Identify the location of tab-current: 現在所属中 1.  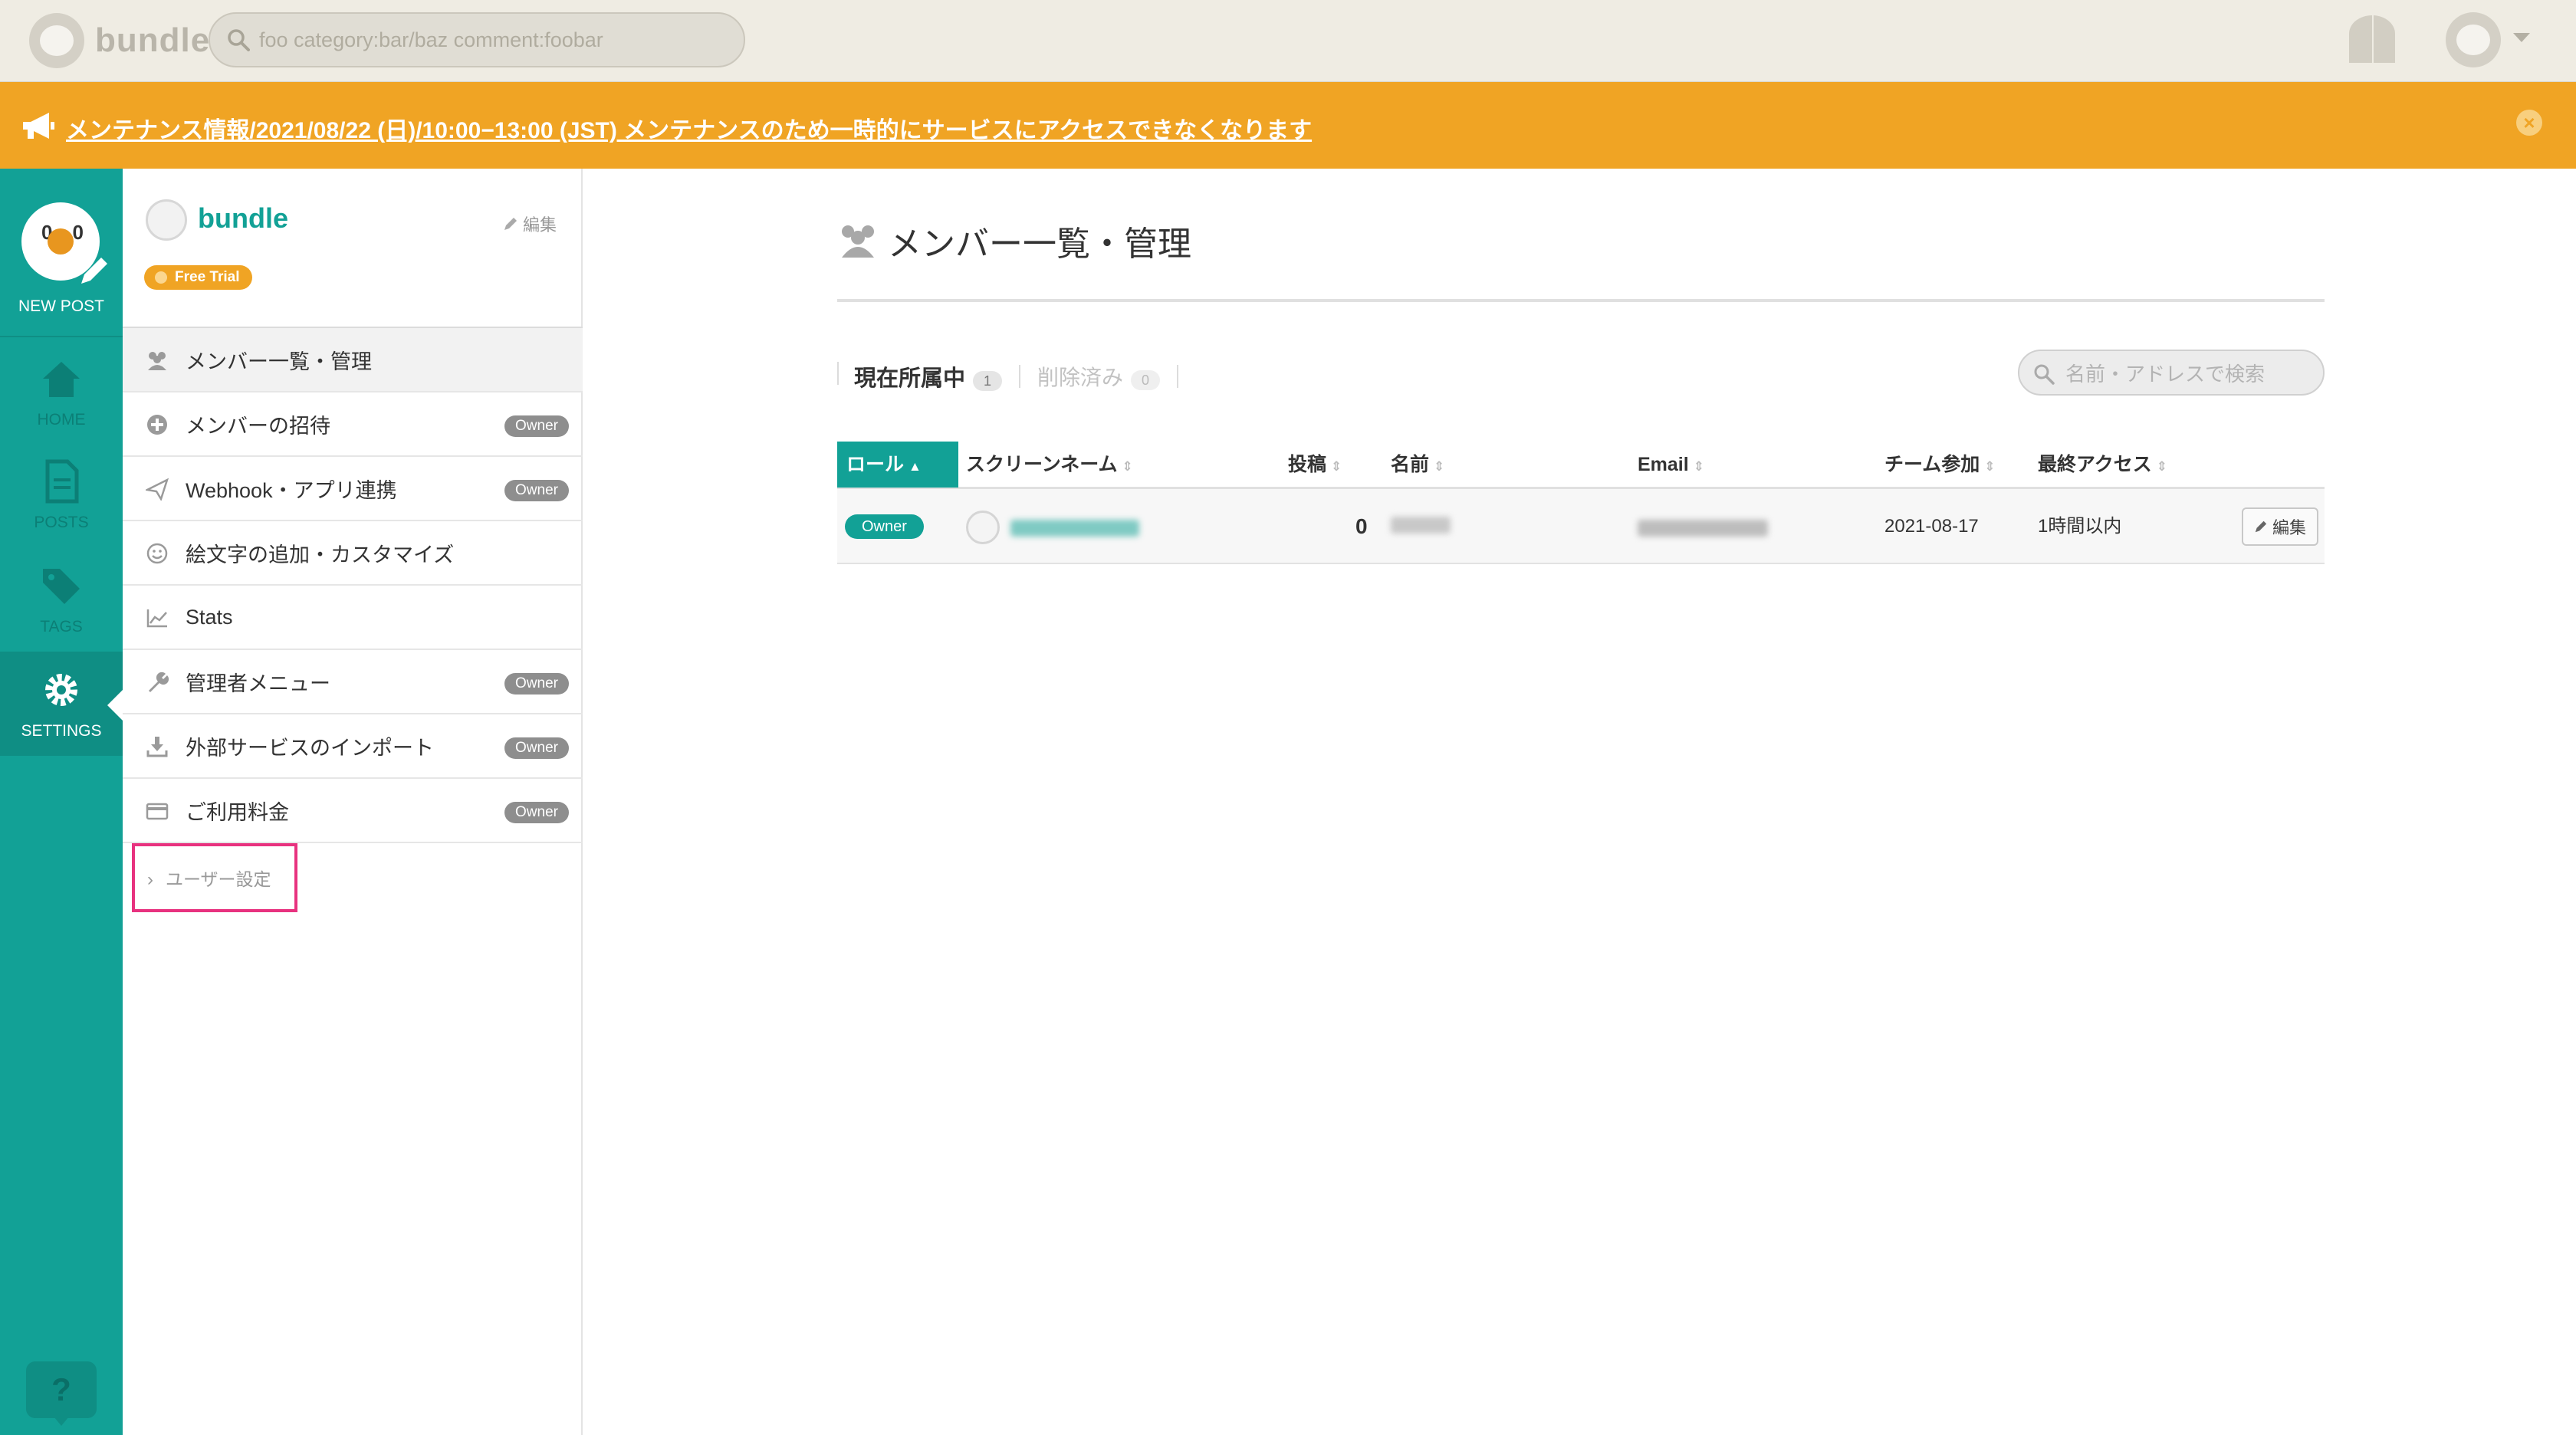
(929, 376).